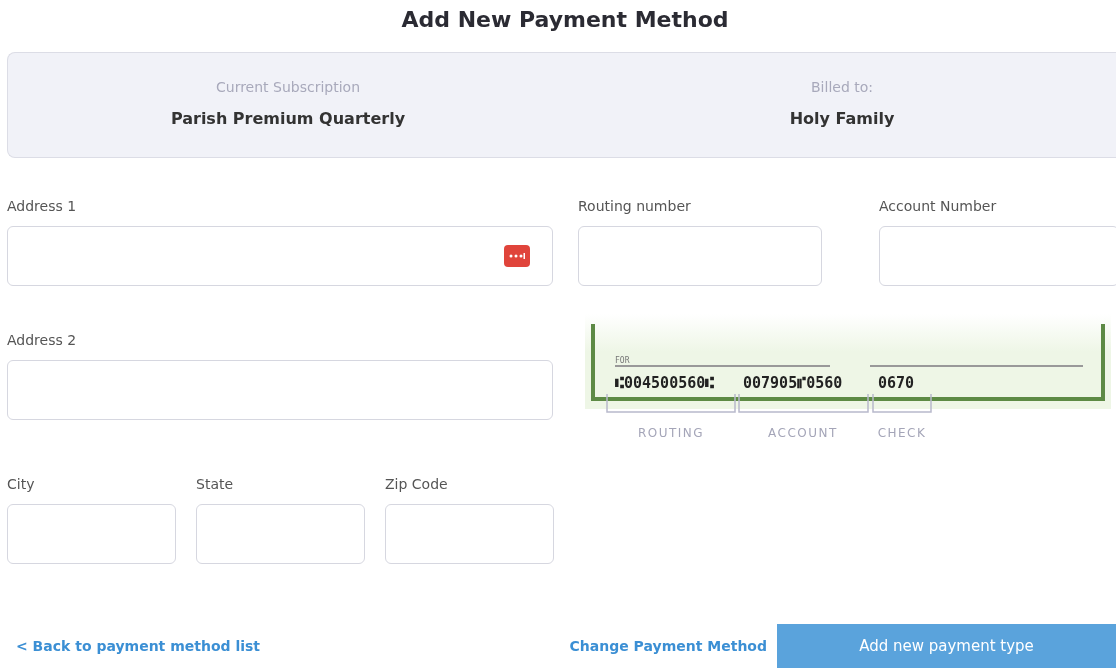 Image resolution: width=1116 pixels, height=668 pixels. I want to click on summary-label: Current Subscription, so click(288, 87).